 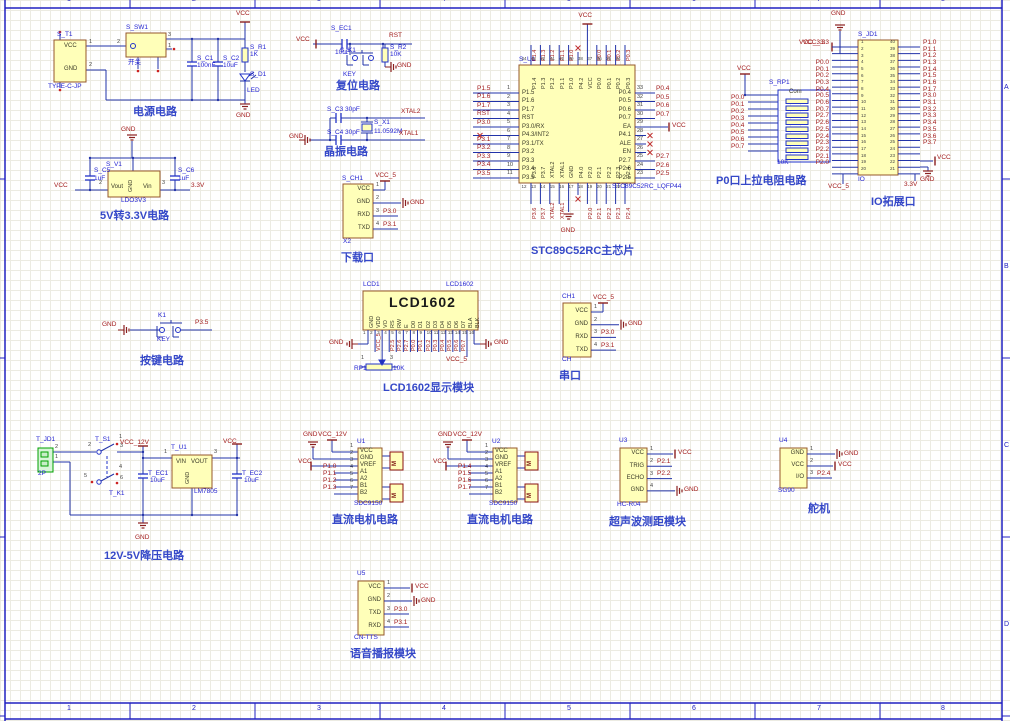 I want to click on pin-number: 35, so click(x=609, y=58).